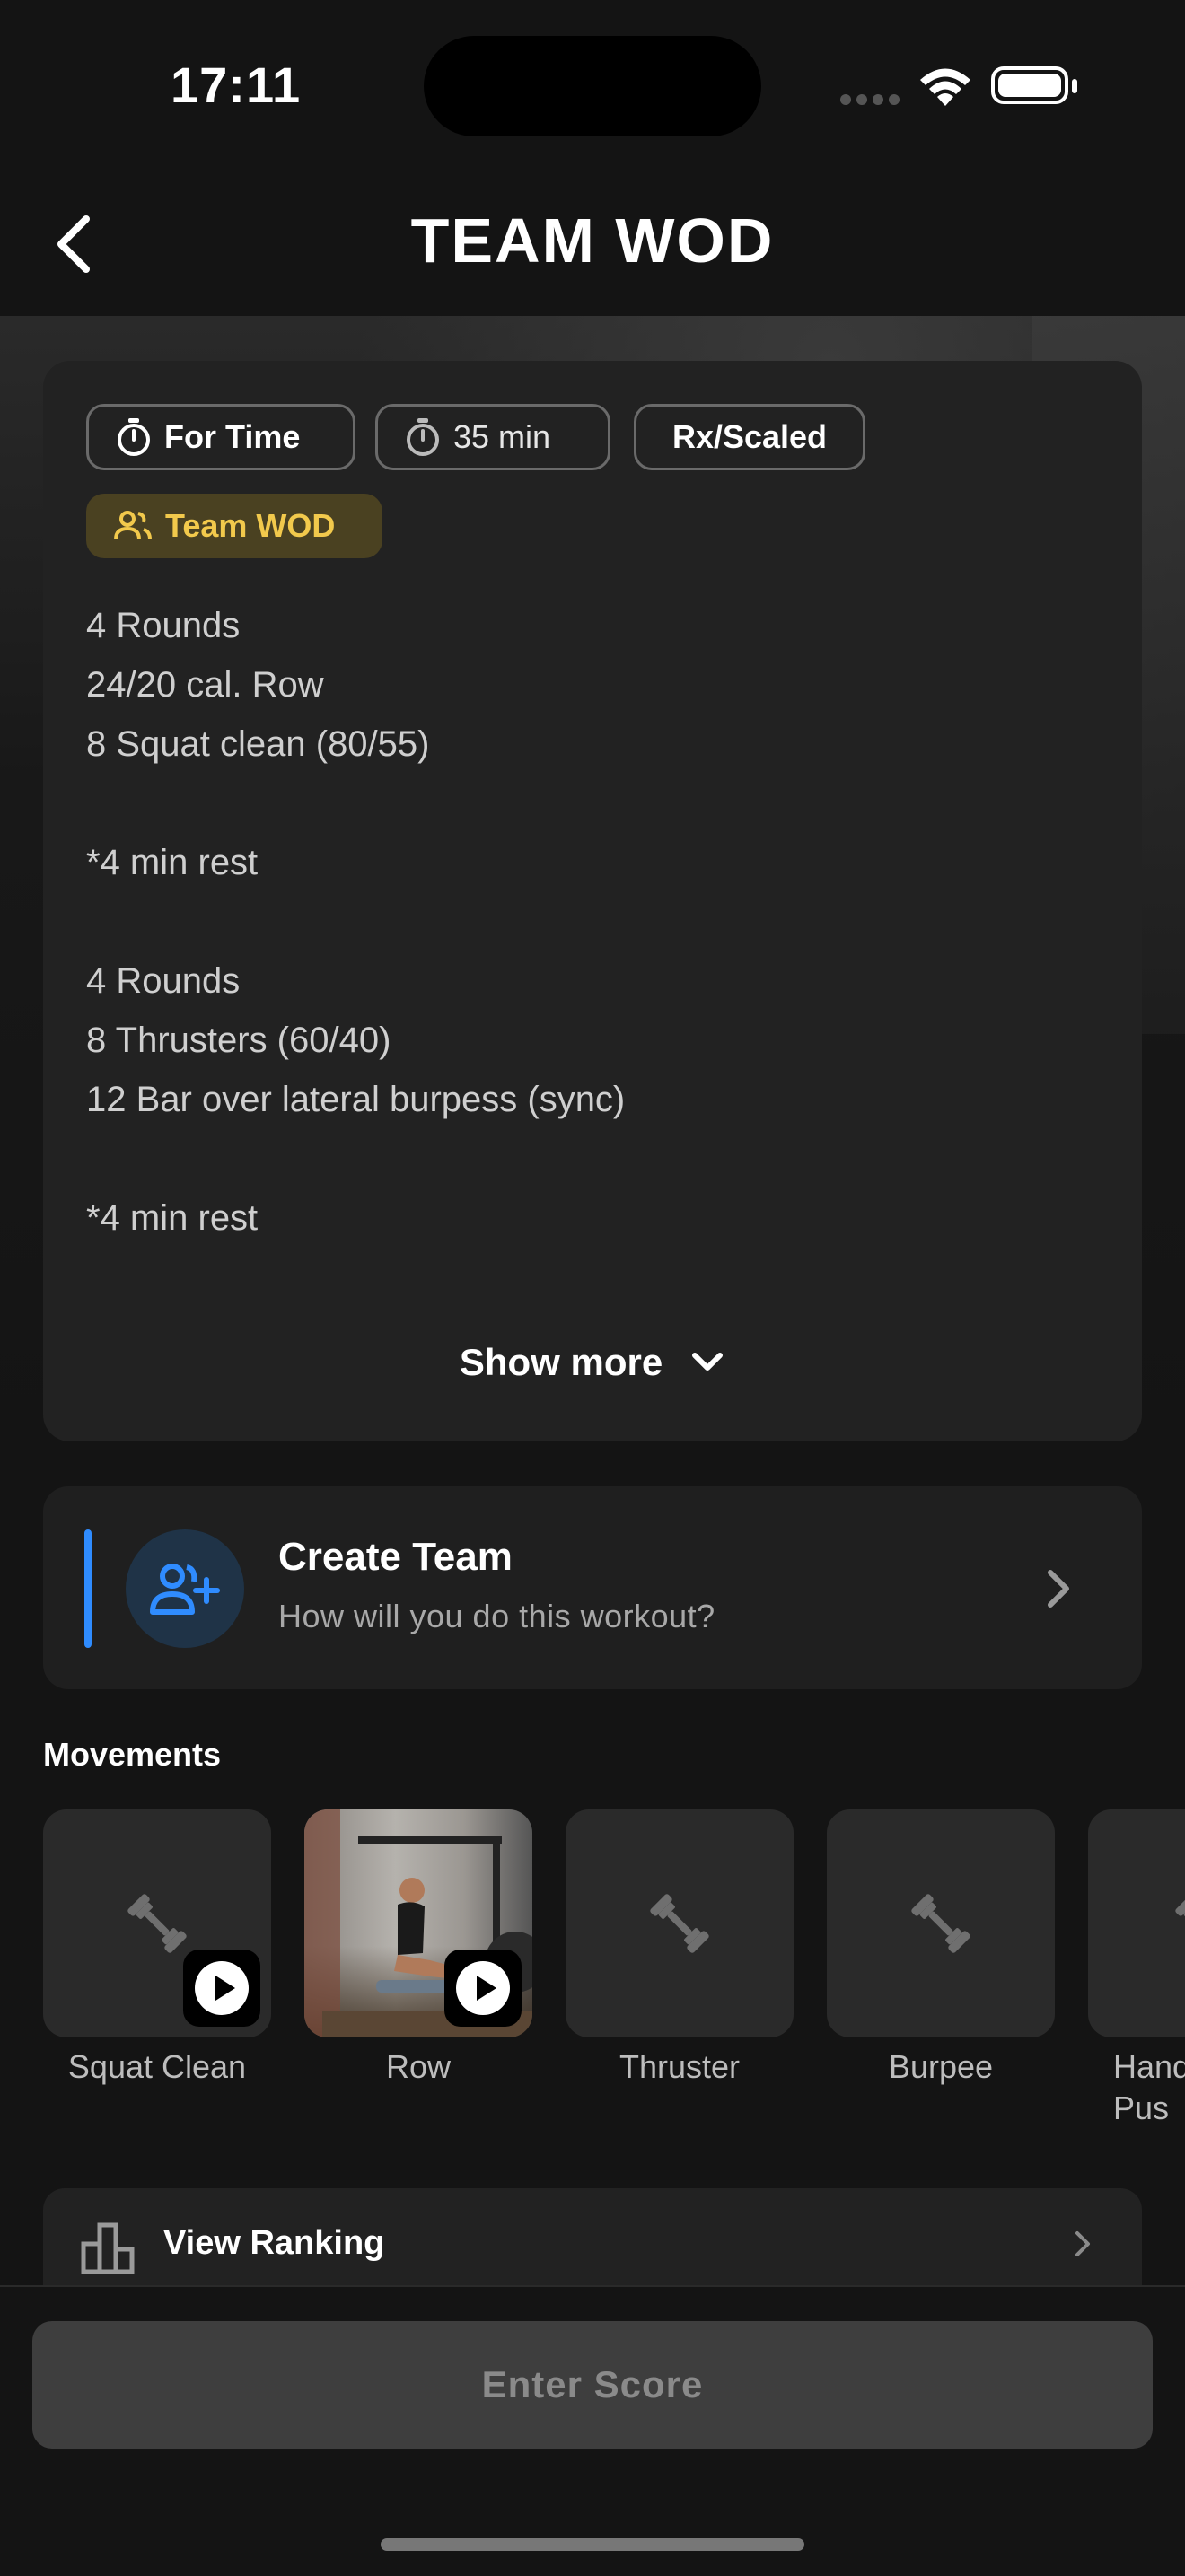  I want to click on wifi-icon, so click(945, 89).